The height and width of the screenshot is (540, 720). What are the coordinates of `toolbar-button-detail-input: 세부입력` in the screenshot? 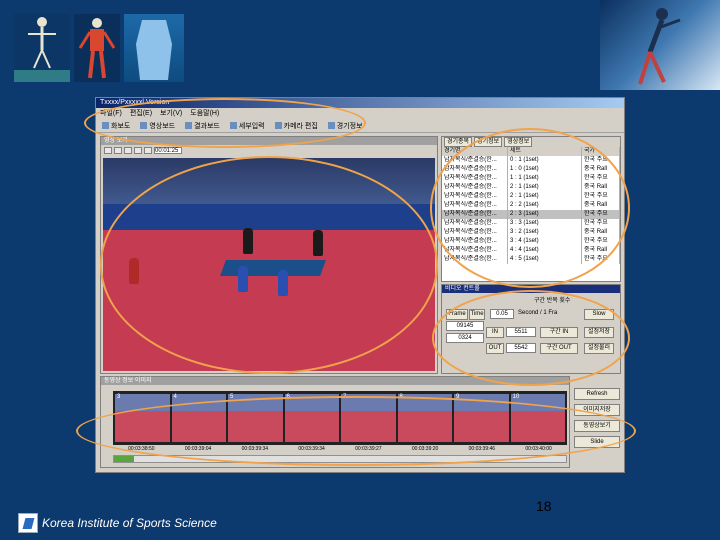 It's located at (247, 126).